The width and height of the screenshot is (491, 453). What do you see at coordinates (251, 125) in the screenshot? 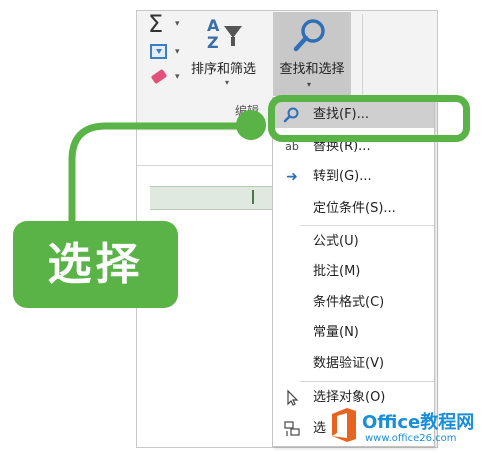
I see `callout-anchor-dot` at bounding box center [251, 125].